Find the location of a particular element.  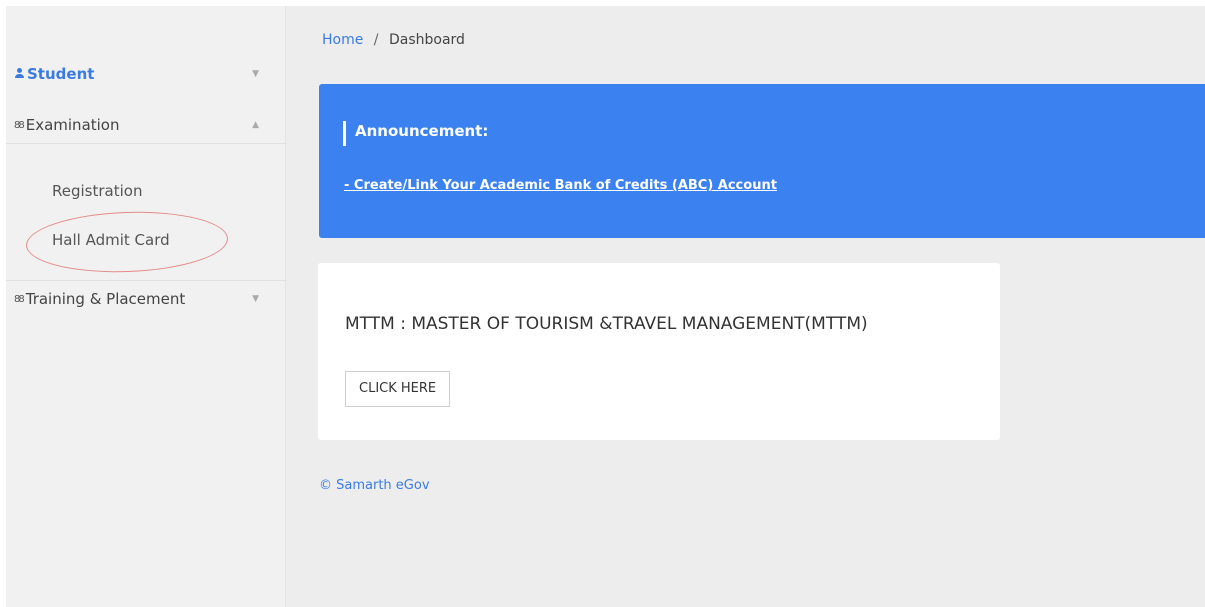

breadcrumb-current: Dashboard is located at coordinates (426, 40).